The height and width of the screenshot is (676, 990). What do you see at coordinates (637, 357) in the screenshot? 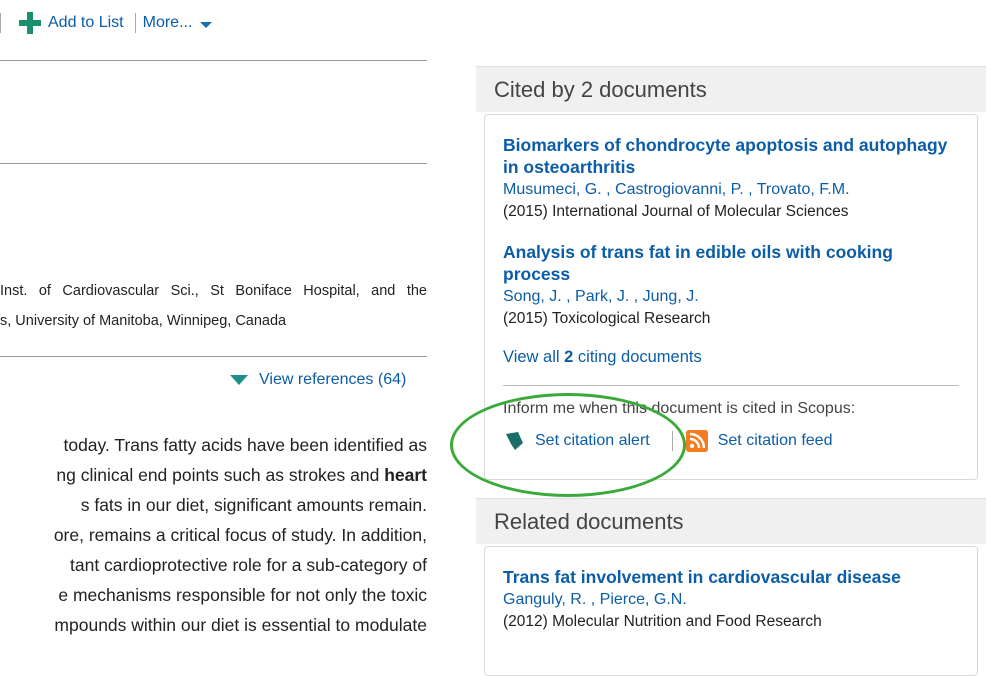
I see `view-all-suffix: citing documents` at bounding box center [637, 357].